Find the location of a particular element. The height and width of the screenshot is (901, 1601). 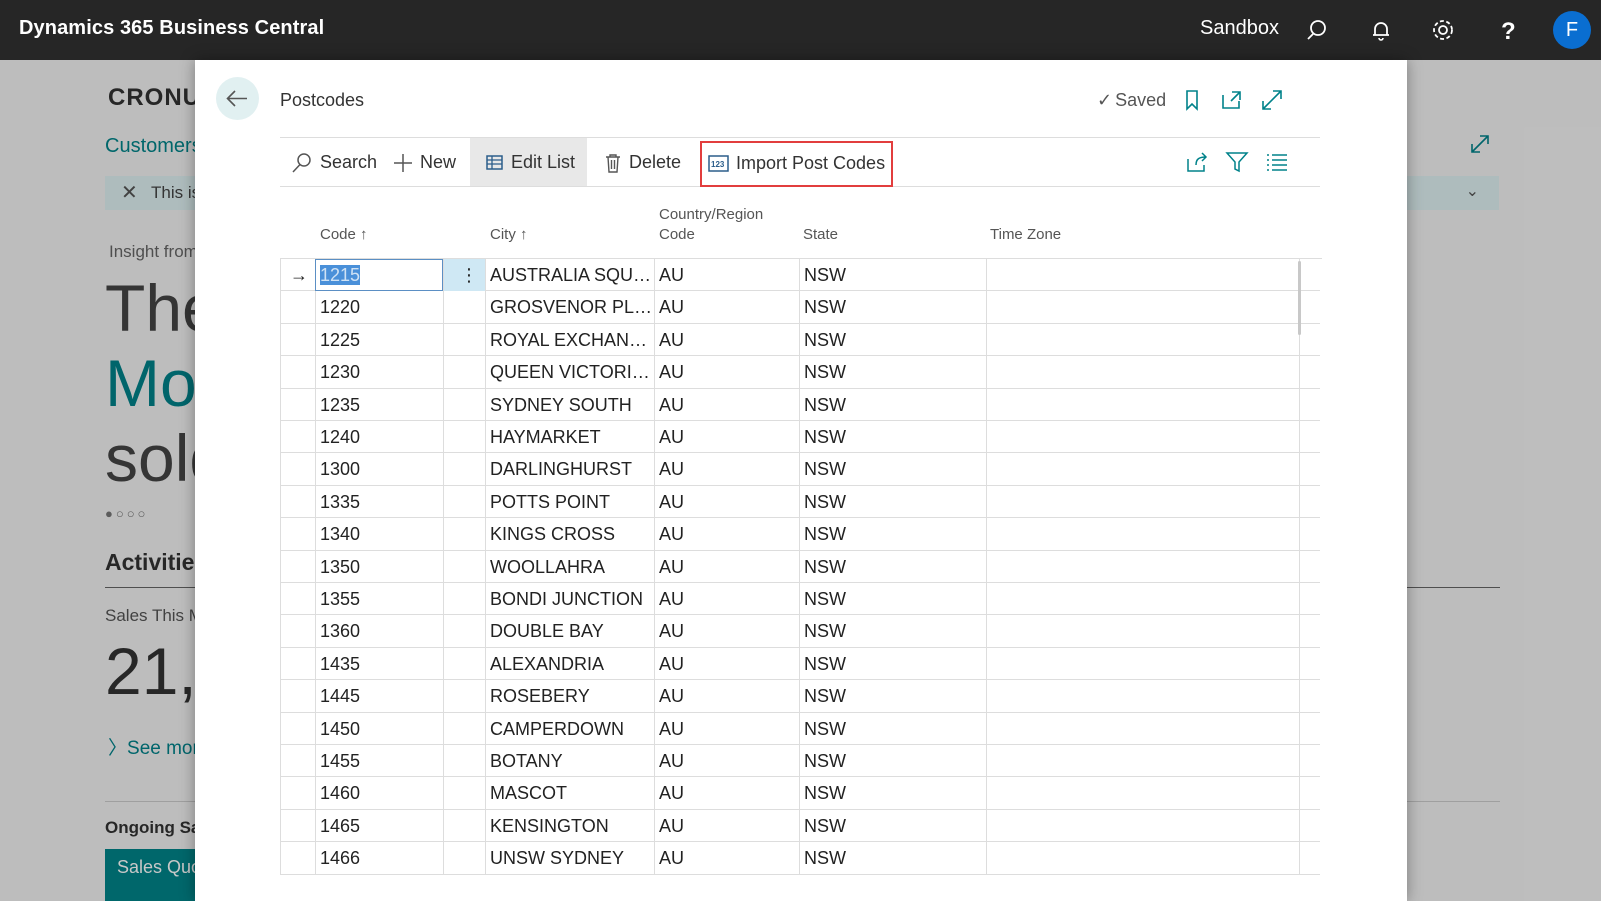

city-cell: KENSINGTON is located at coordinates (569, 825).